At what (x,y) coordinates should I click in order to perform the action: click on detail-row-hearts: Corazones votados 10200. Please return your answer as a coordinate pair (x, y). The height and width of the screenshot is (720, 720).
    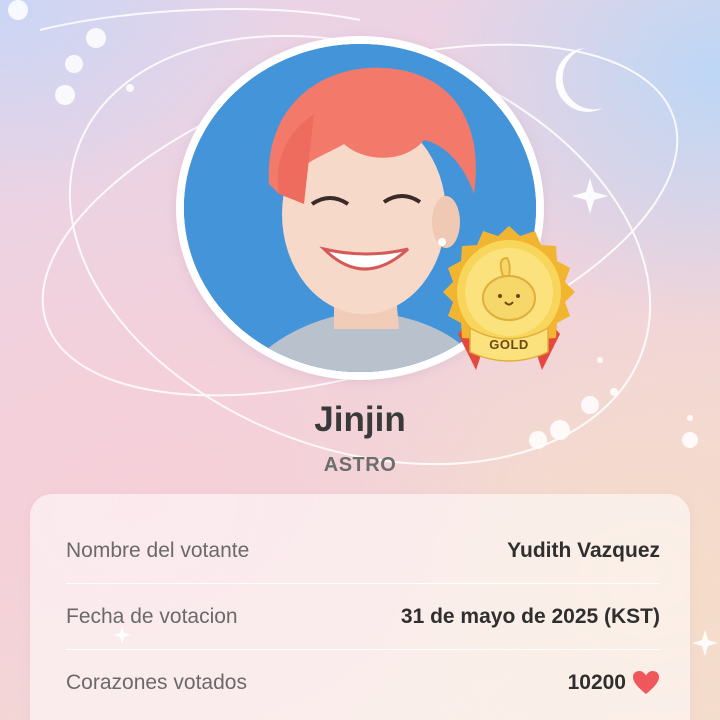
    Looking at the image, I should click on (363, 683).